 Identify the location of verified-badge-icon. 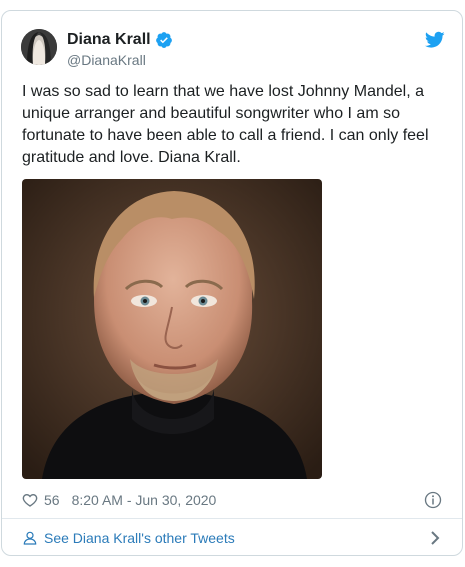
(163, 40).